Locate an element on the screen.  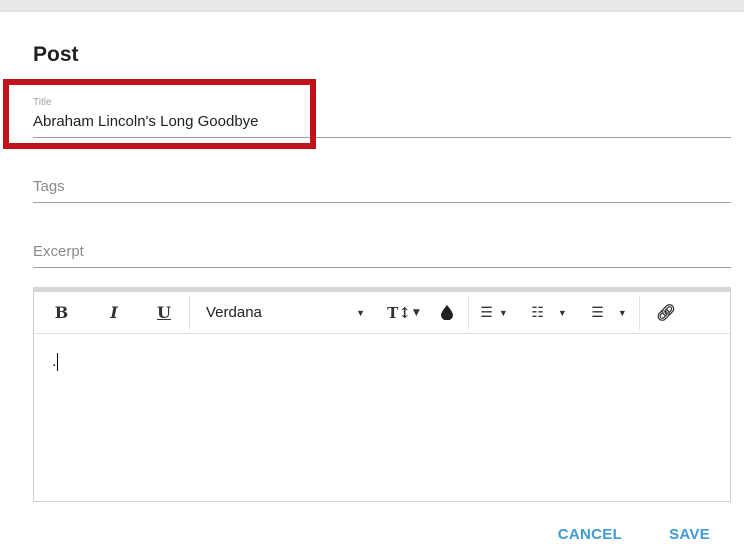
font-family-value: Verdana is located at coordinates (234, 312).